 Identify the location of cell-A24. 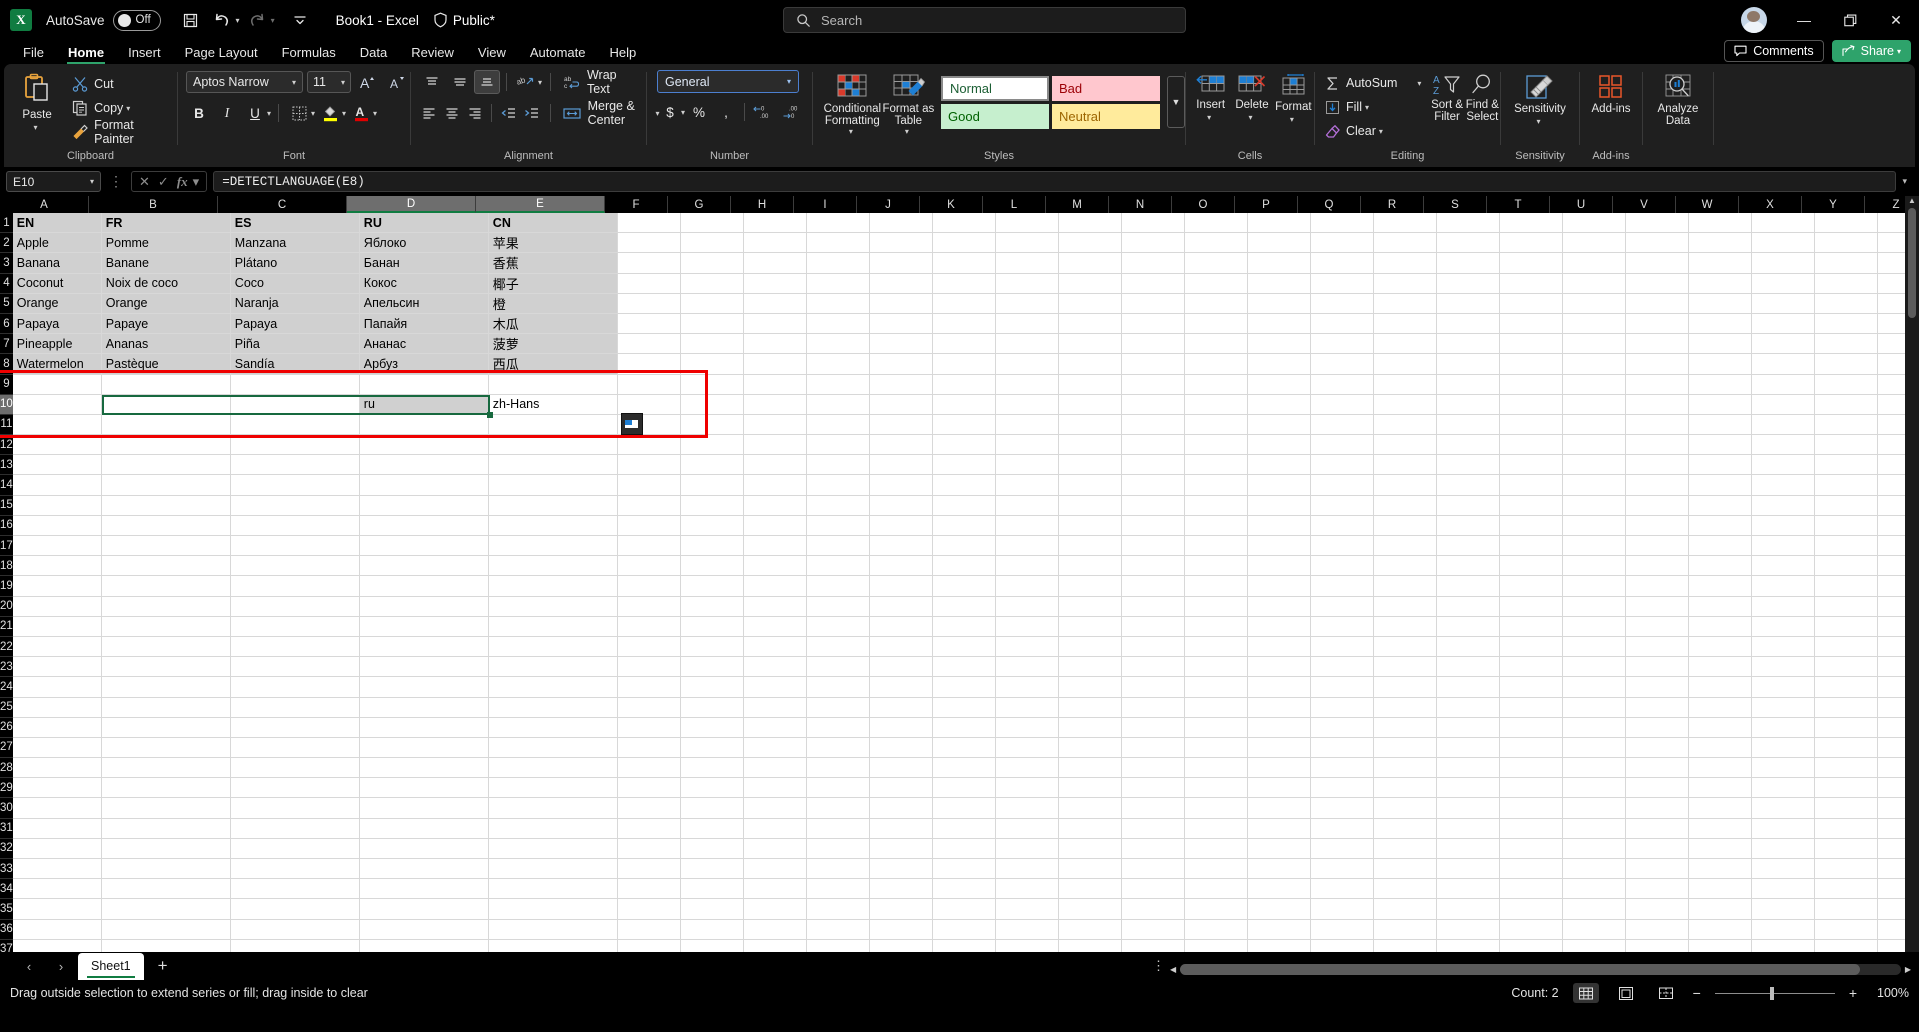
(57, 687).